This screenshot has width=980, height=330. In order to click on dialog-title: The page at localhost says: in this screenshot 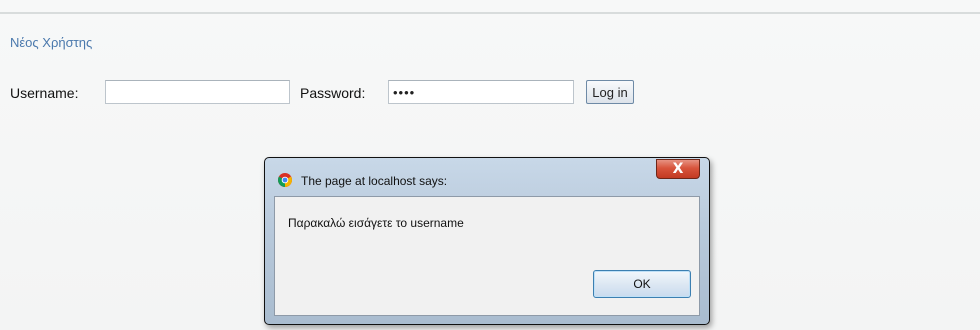, I will do `click(374, 181)`.